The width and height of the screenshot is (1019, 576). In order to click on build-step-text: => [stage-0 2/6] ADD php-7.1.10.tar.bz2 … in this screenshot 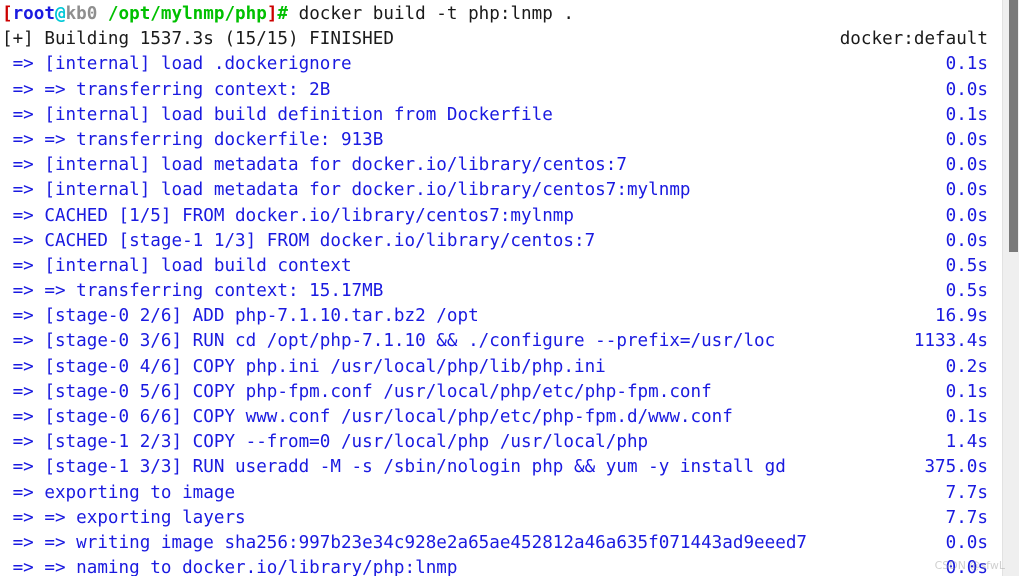, I will do `click(240, 316)`.